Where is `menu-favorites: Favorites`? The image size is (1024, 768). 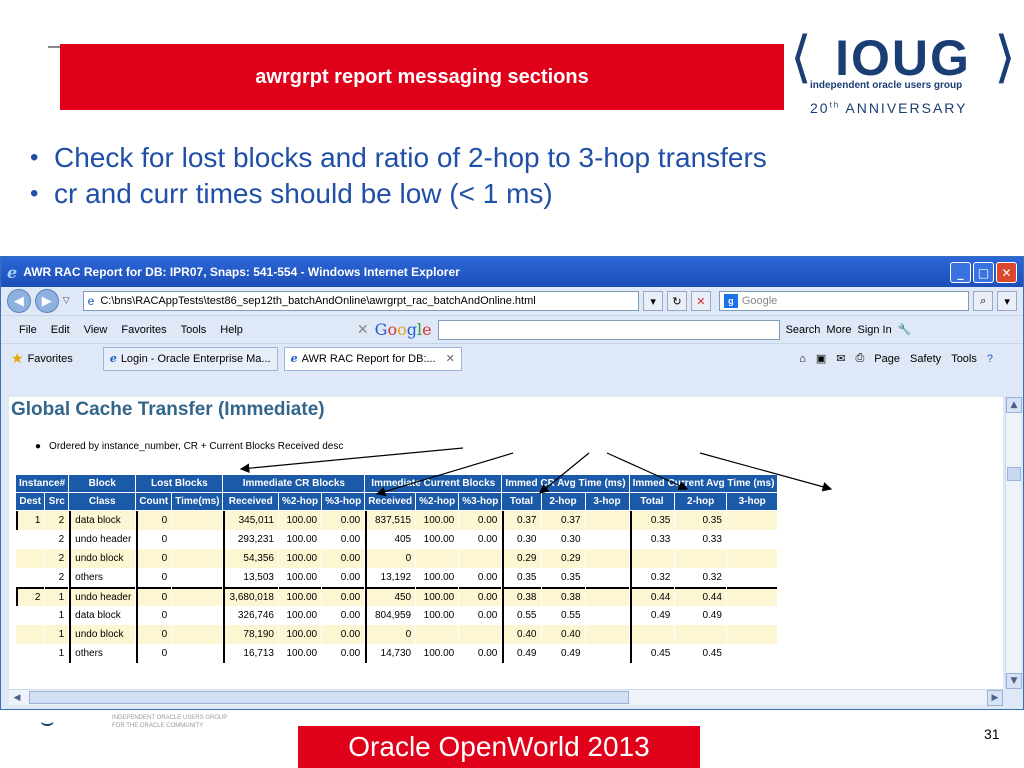
menu-favorites: Favorites is located at coordinates (143, 330).